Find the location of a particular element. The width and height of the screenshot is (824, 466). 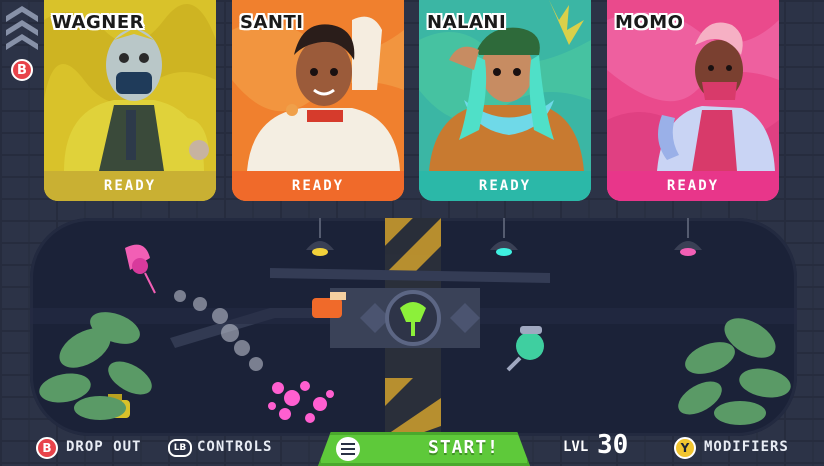

pink-player-character is located at coordinates (140, 269).